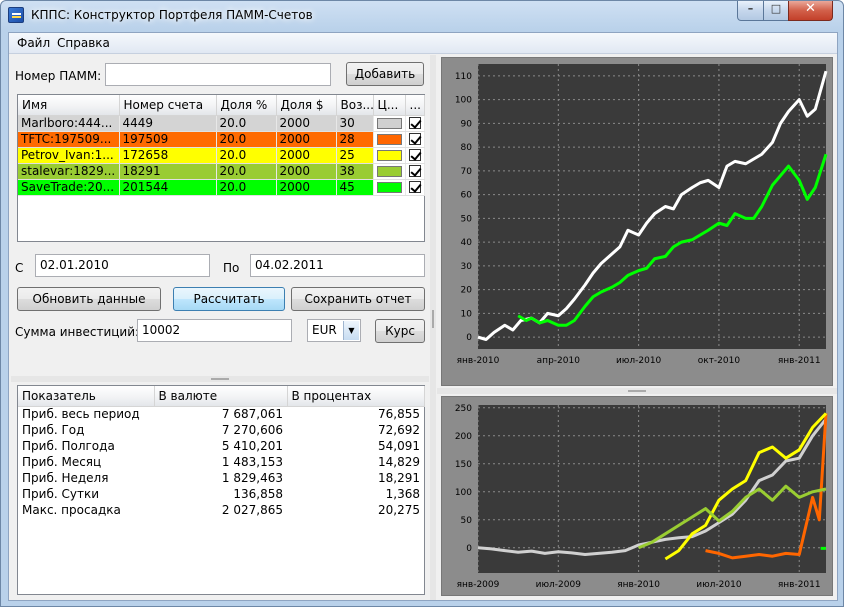  Describe the element at coordinates (229, 299) in the screenshot. I see `calculate-button: Рассчитать` at that location.